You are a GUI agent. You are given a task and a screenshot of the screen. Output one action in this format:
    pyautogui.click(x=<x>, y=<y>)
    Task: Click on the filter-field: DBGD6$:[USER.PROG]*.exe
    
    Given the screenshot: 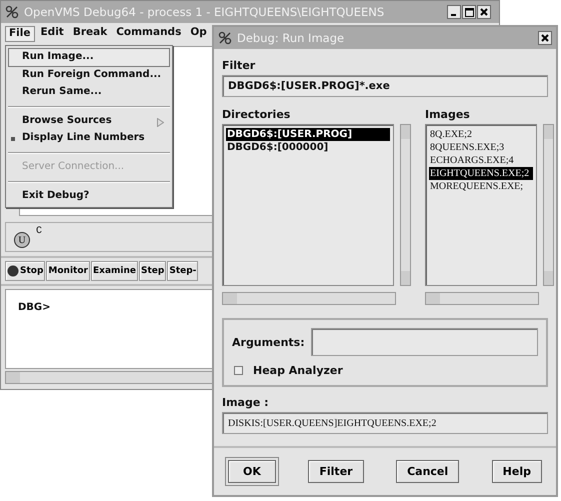 What is the action you would take?
    pyautogui.click(x=385, y=86)
    